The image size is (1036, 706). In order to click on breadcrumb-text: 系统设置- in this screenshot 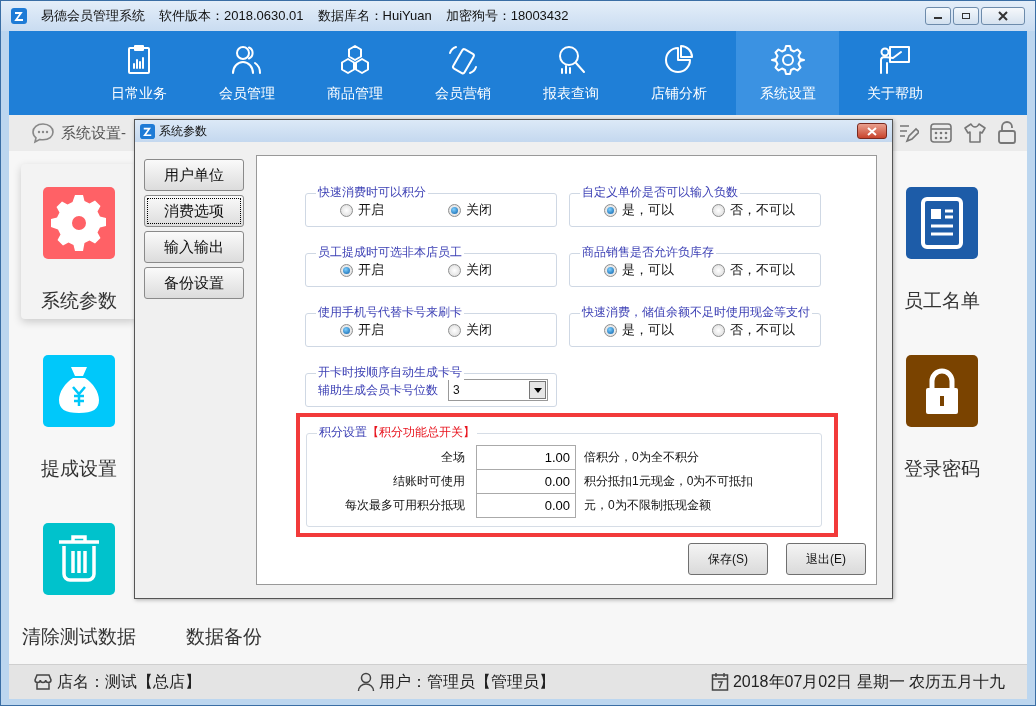, I will do `click(93, 132)`.